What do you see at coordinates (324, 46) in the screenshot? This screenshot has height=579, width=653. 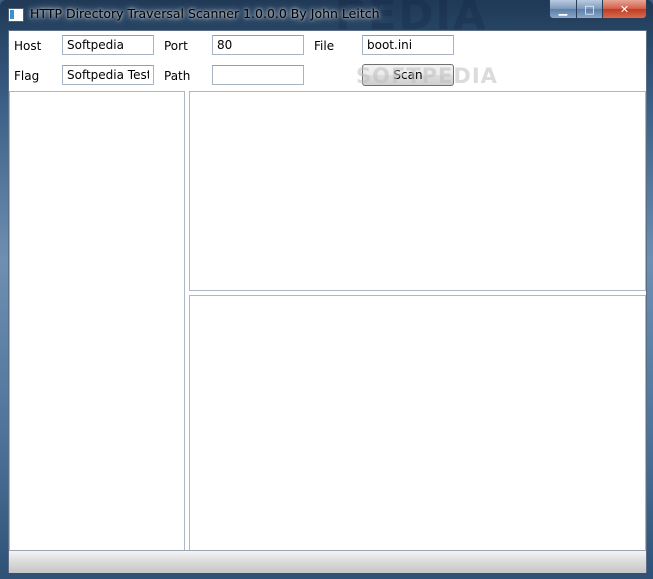 I see `file-label: File` at bounding box center [324, 46].